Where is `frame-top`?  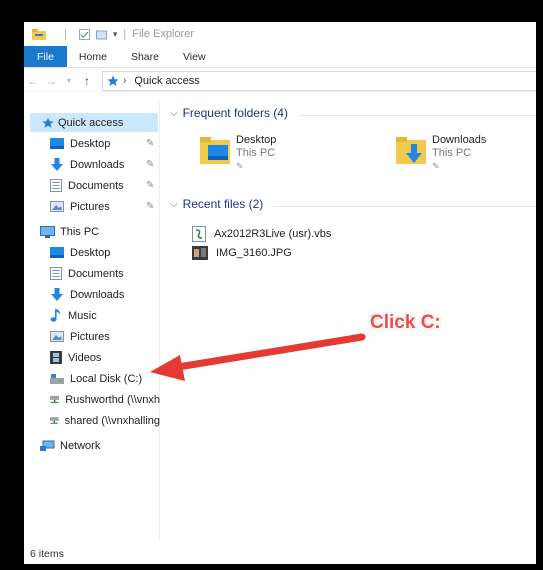 frame-top is located at coordinates (271, 11).